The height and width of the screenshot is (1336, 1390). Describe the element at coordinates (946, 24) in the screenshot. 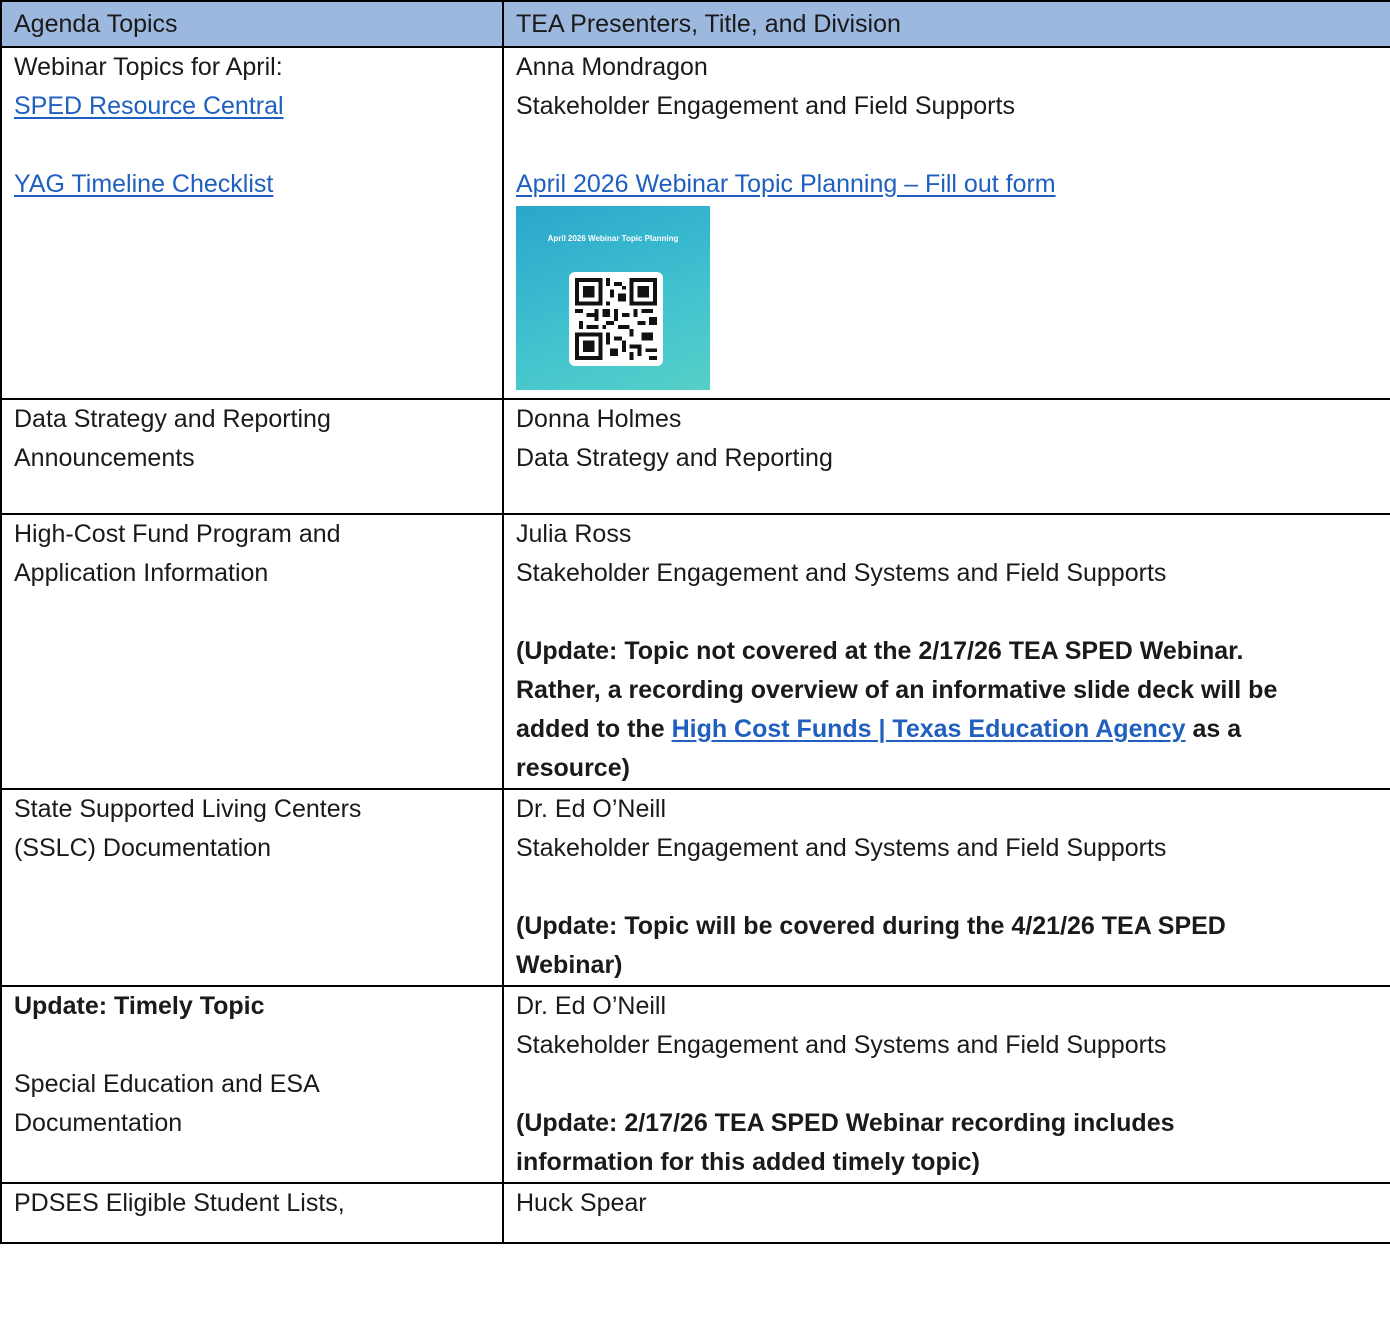

I see `header-presenters: TEA Presenters, Title, and Division` at that location.